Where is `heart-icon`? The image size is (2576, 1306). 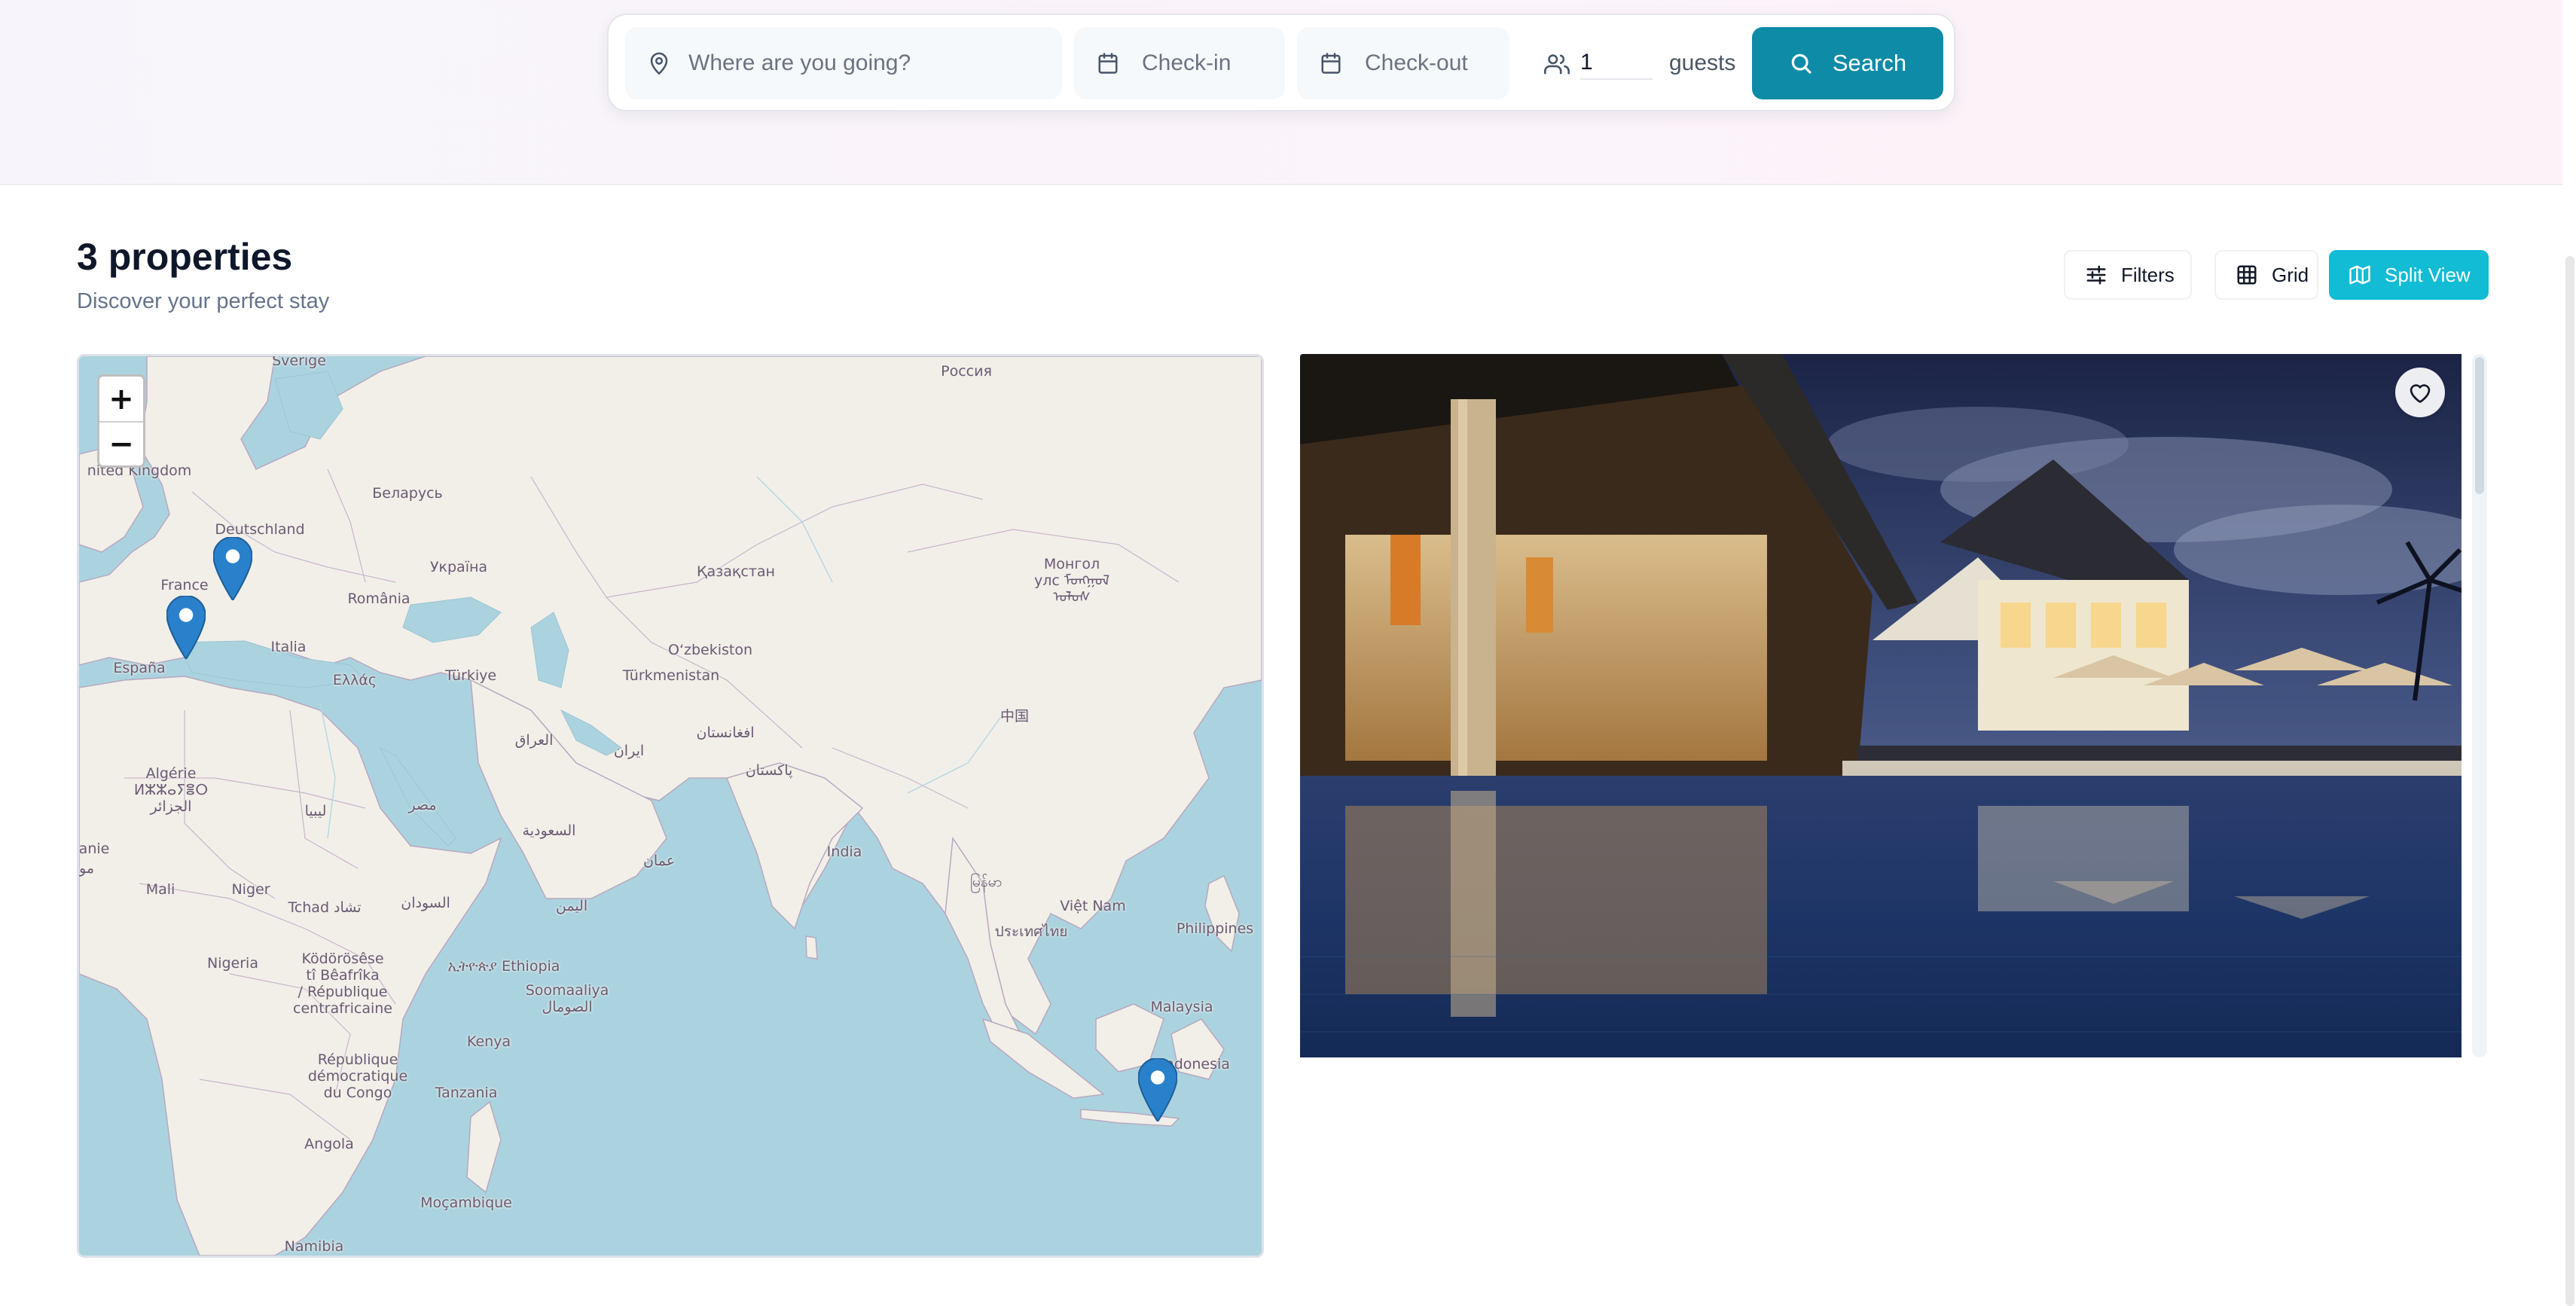
heart-icon is located at coordinates (2421, 393).